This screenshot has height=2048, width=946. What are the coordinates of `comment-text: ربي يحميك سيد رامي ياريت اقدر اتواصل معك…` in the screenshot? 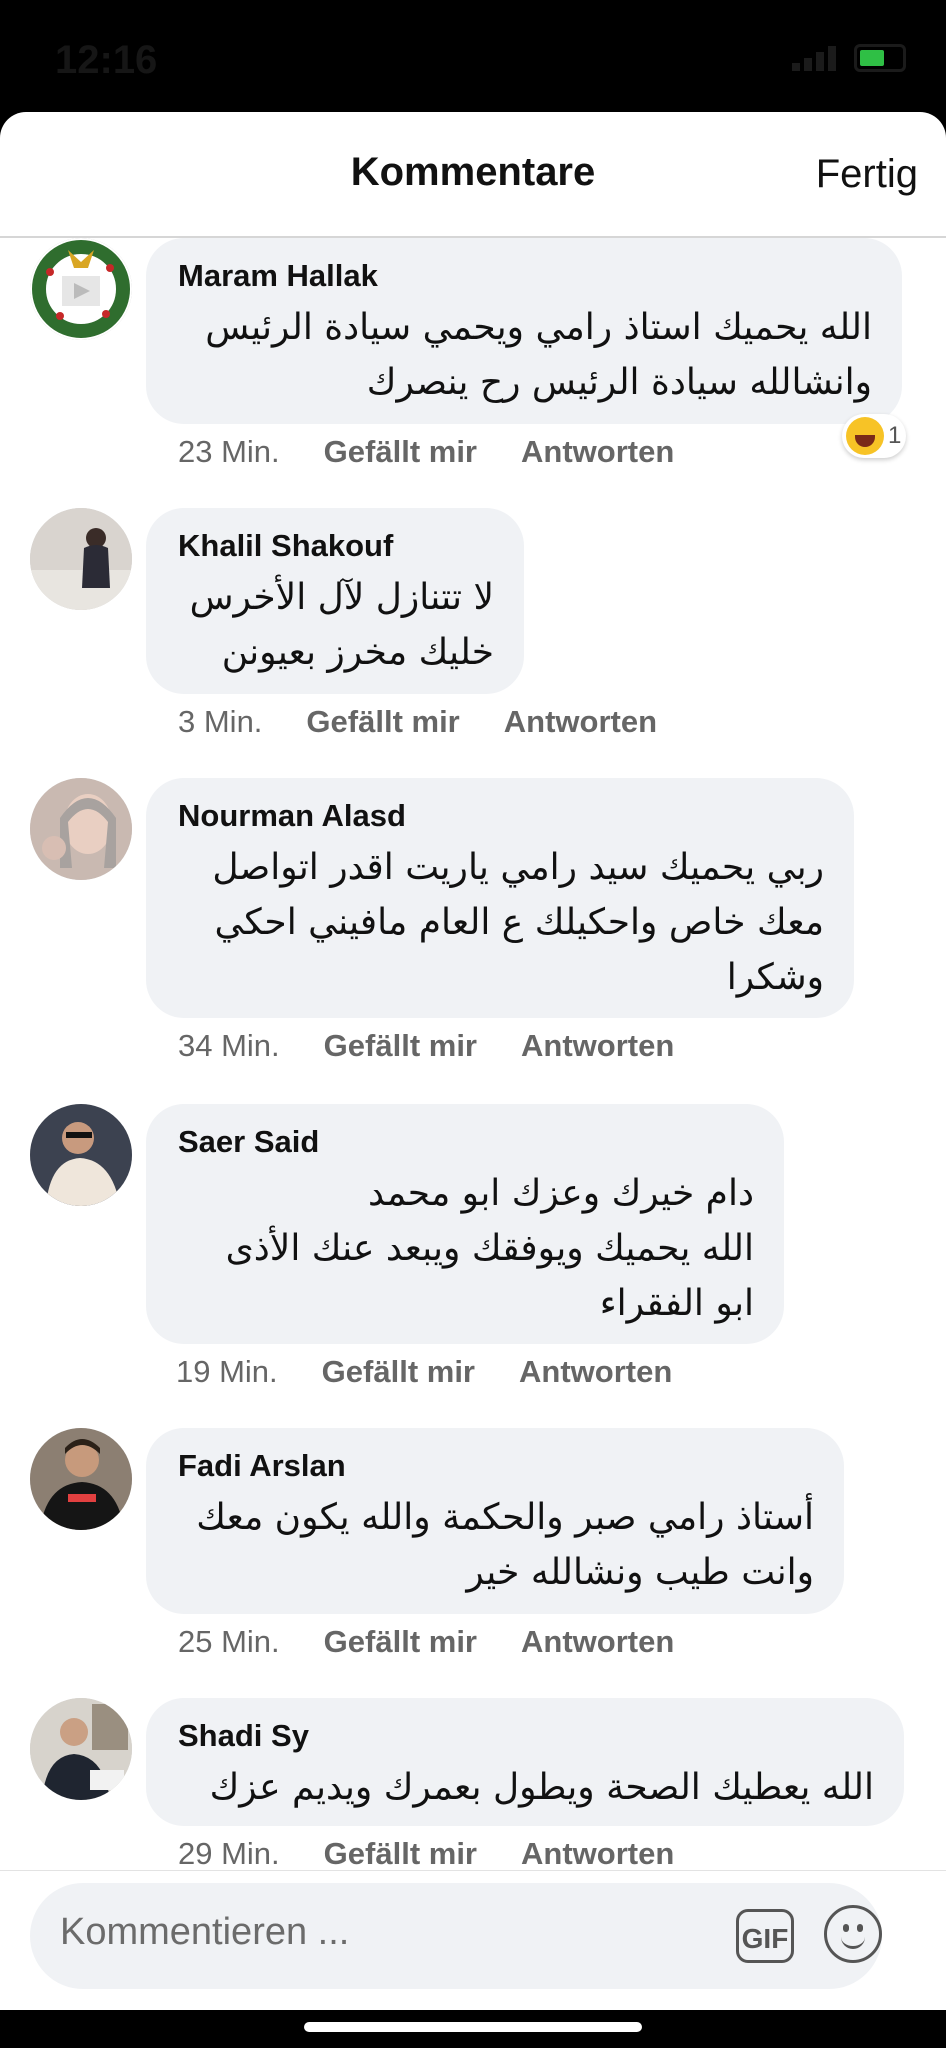 It's located at (518, 922).